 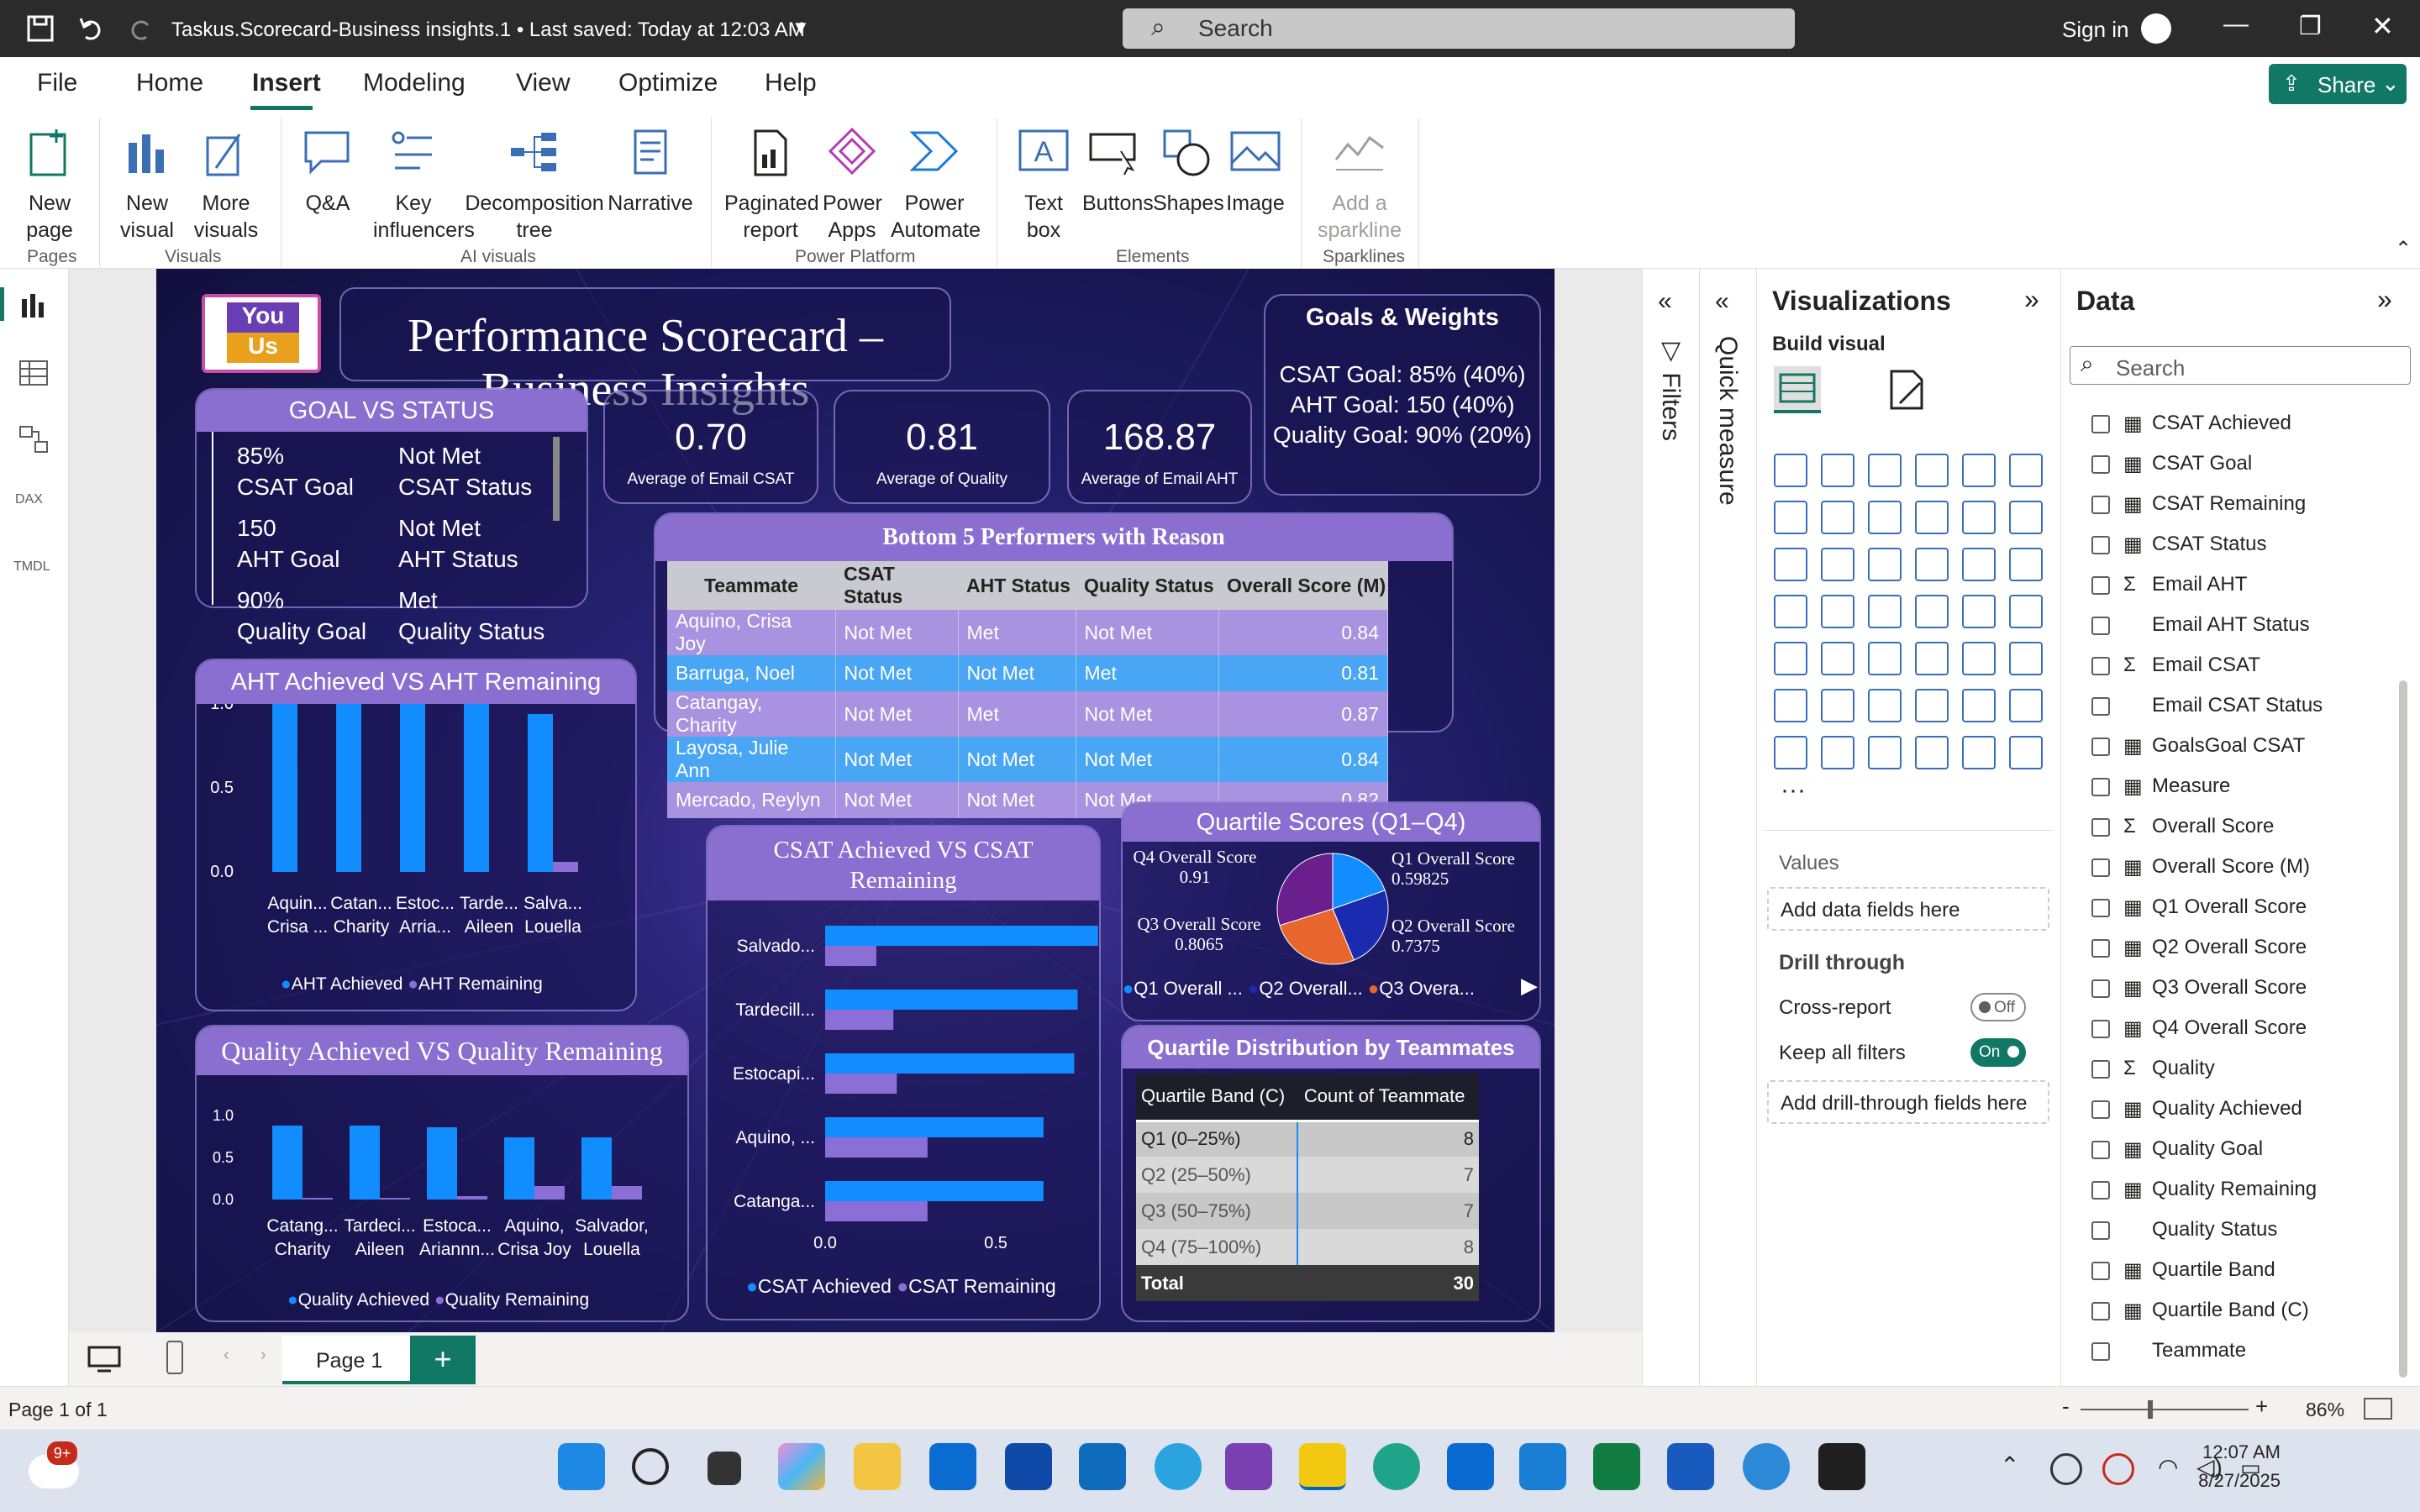 What do you see at coordinates (2009, 1465) in the screenshot?
I see `show-hidden-icons: ⌃` at bounding box center [2009, 1465].